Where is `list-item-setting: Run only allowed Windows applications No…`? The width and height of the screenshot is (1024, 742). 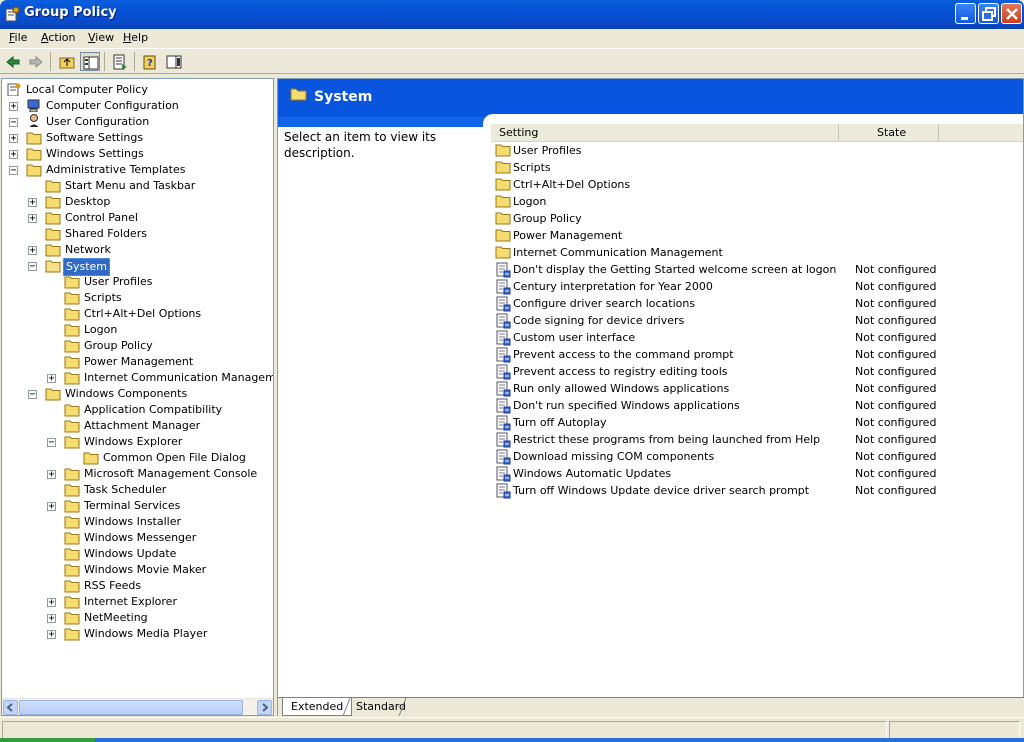 list-item-setting: Run only allowed Windows applications No… is located at coordinates (757, 388).